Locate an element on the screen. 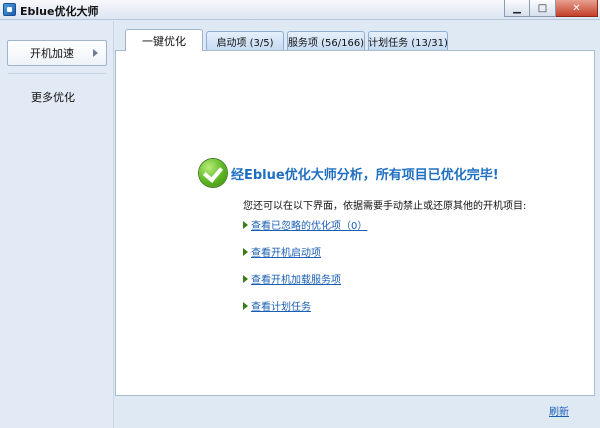 This screenshot has width=600, height=428. minimize-button: ▁ is located at coordinates (517, 8).